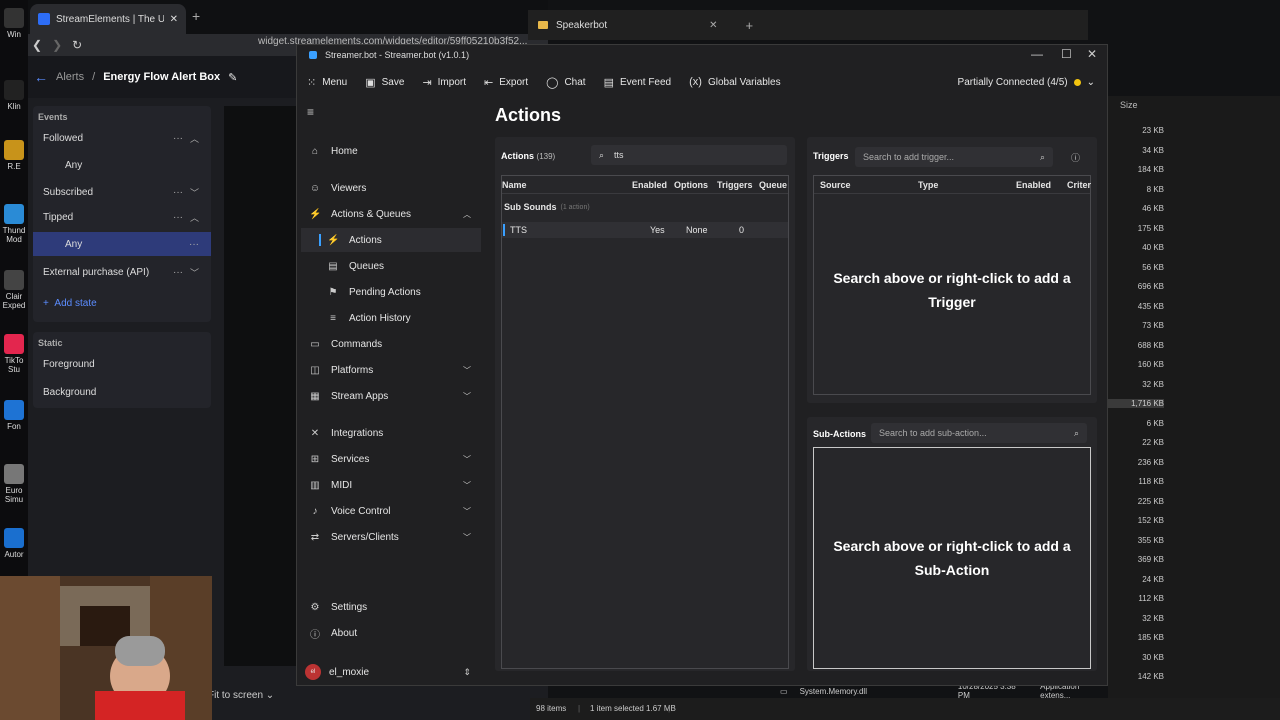  What do you see at coordinates (122, 303) in the screenshot?
I see `add-state-button: + Add state` at bounding box center [122, 303].